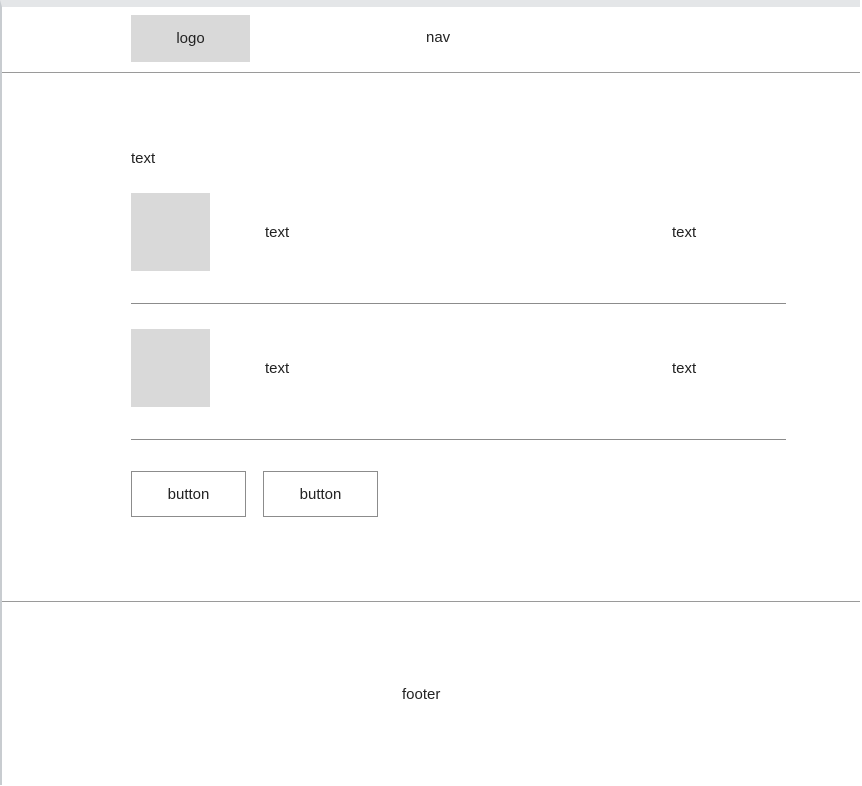 This screenshot has height=786, width=862. Describe the element at coordinates (421, 694) in the screenshot. I see `footer-label: footer` at that location.